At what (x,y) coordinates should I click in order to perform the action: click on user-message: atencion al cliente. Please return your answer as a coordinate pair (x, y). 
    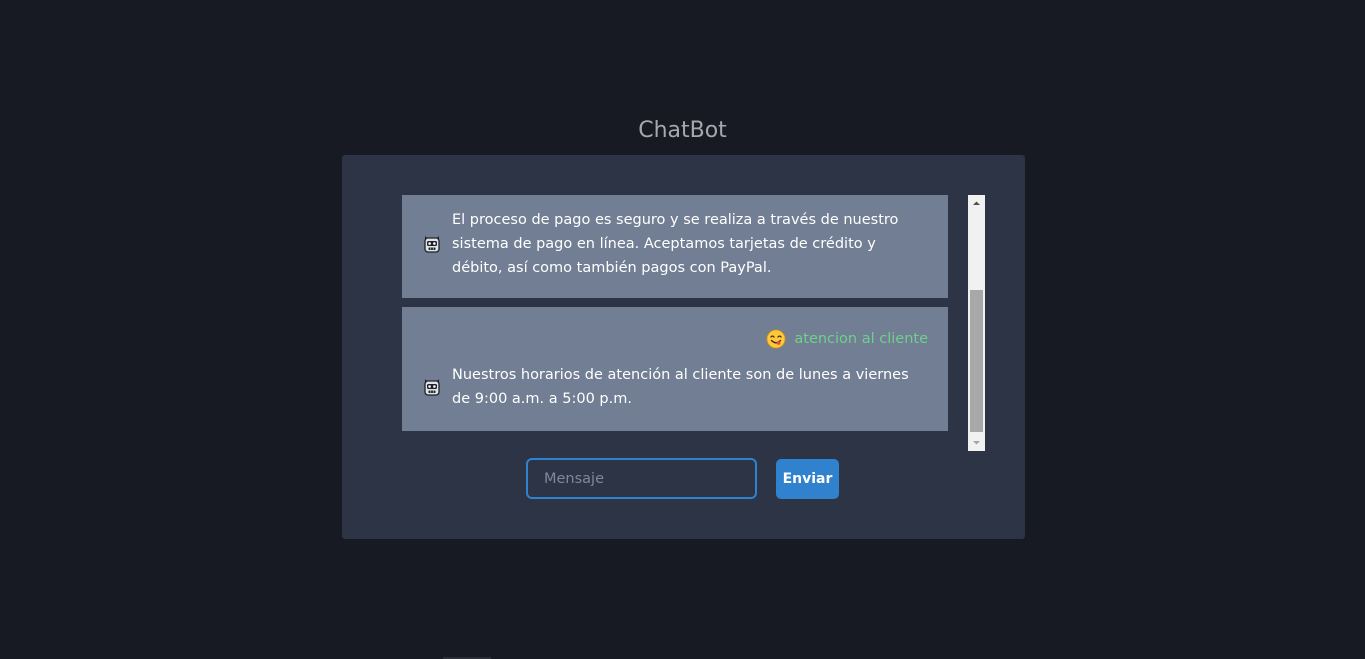
    Looking at the image, I should click on (847, 339).